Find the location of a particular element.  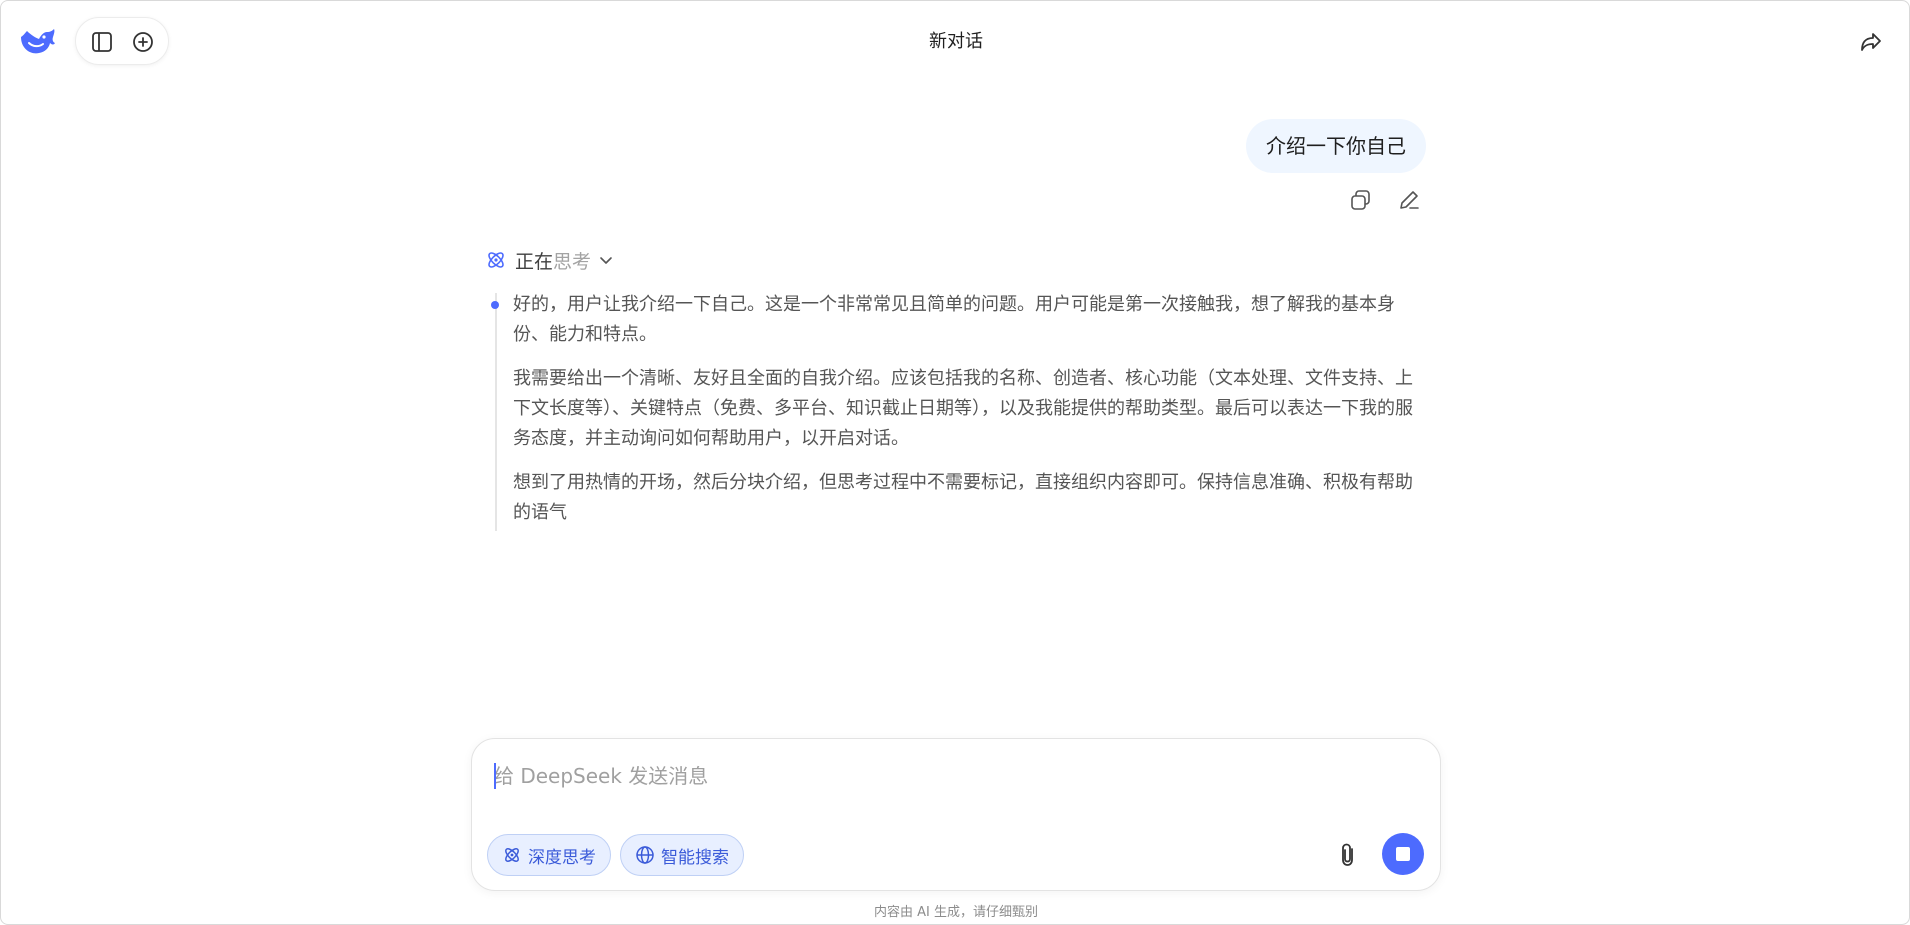

stop-icon is located at coordinates (1403, 854).